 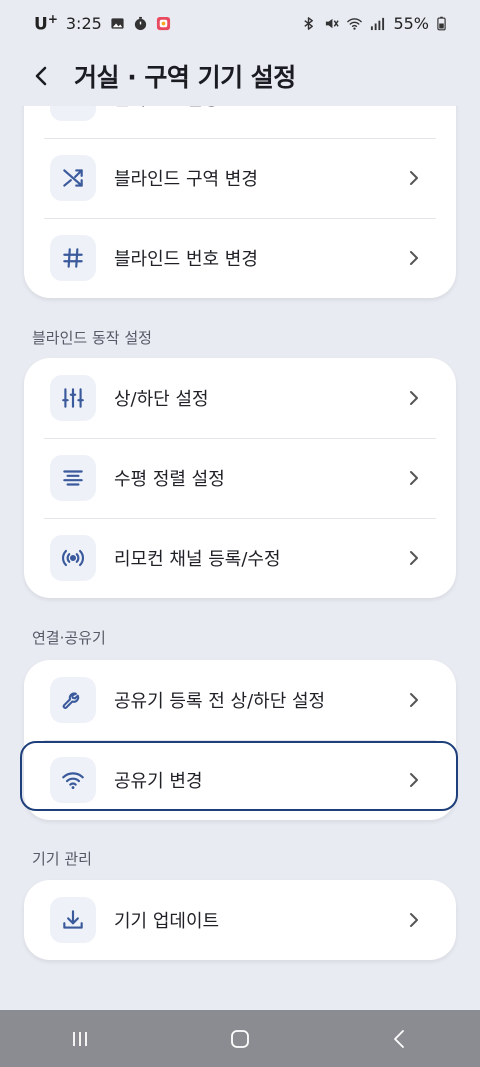 I want to click on back-button, so click(x=42, y=76).